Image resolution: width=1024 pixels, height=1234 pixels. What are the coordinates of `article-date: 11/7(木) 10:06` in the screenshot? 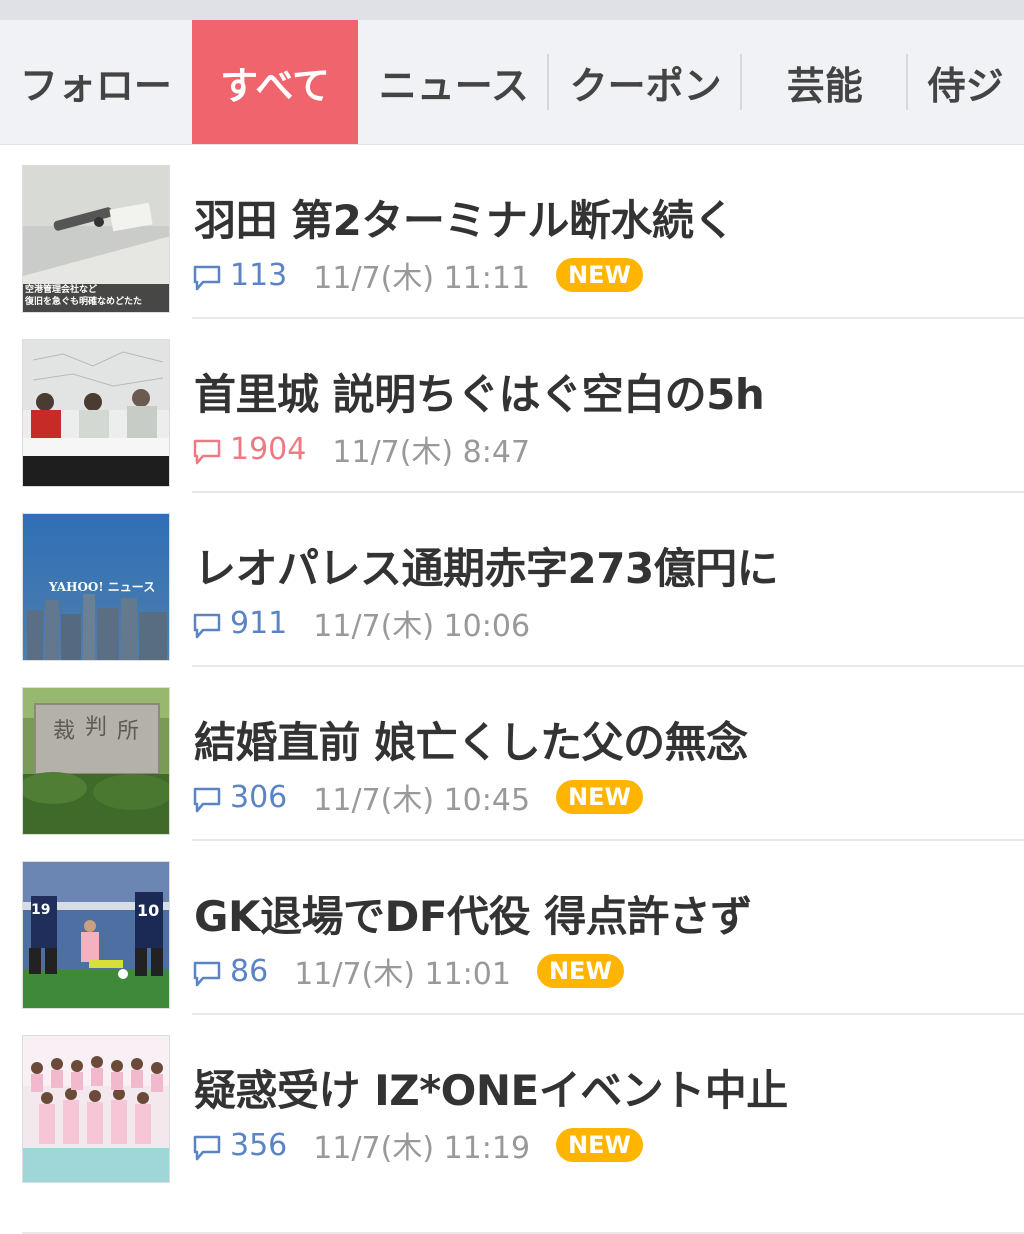 It's located at (422, 626).